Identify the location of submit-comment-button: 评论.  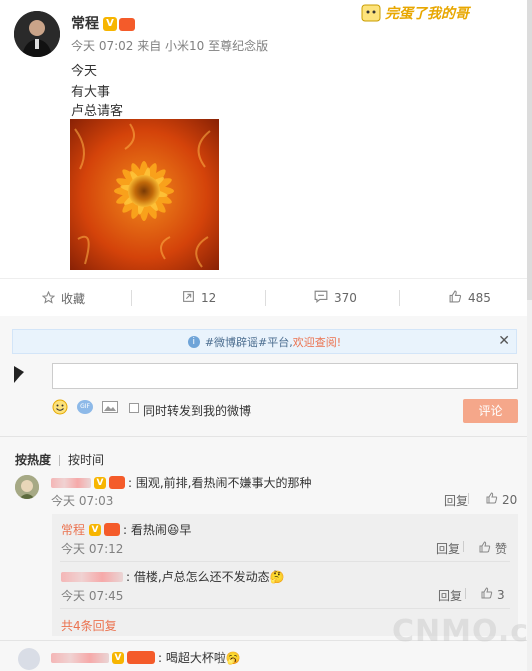
(490, 411).